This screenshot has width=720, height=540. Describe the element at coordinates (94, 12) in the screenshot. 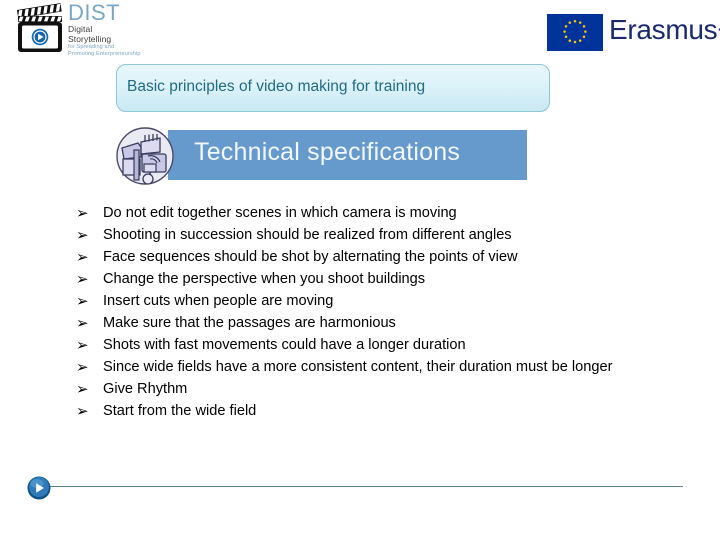

I see `dist-title: DIST` at that location.